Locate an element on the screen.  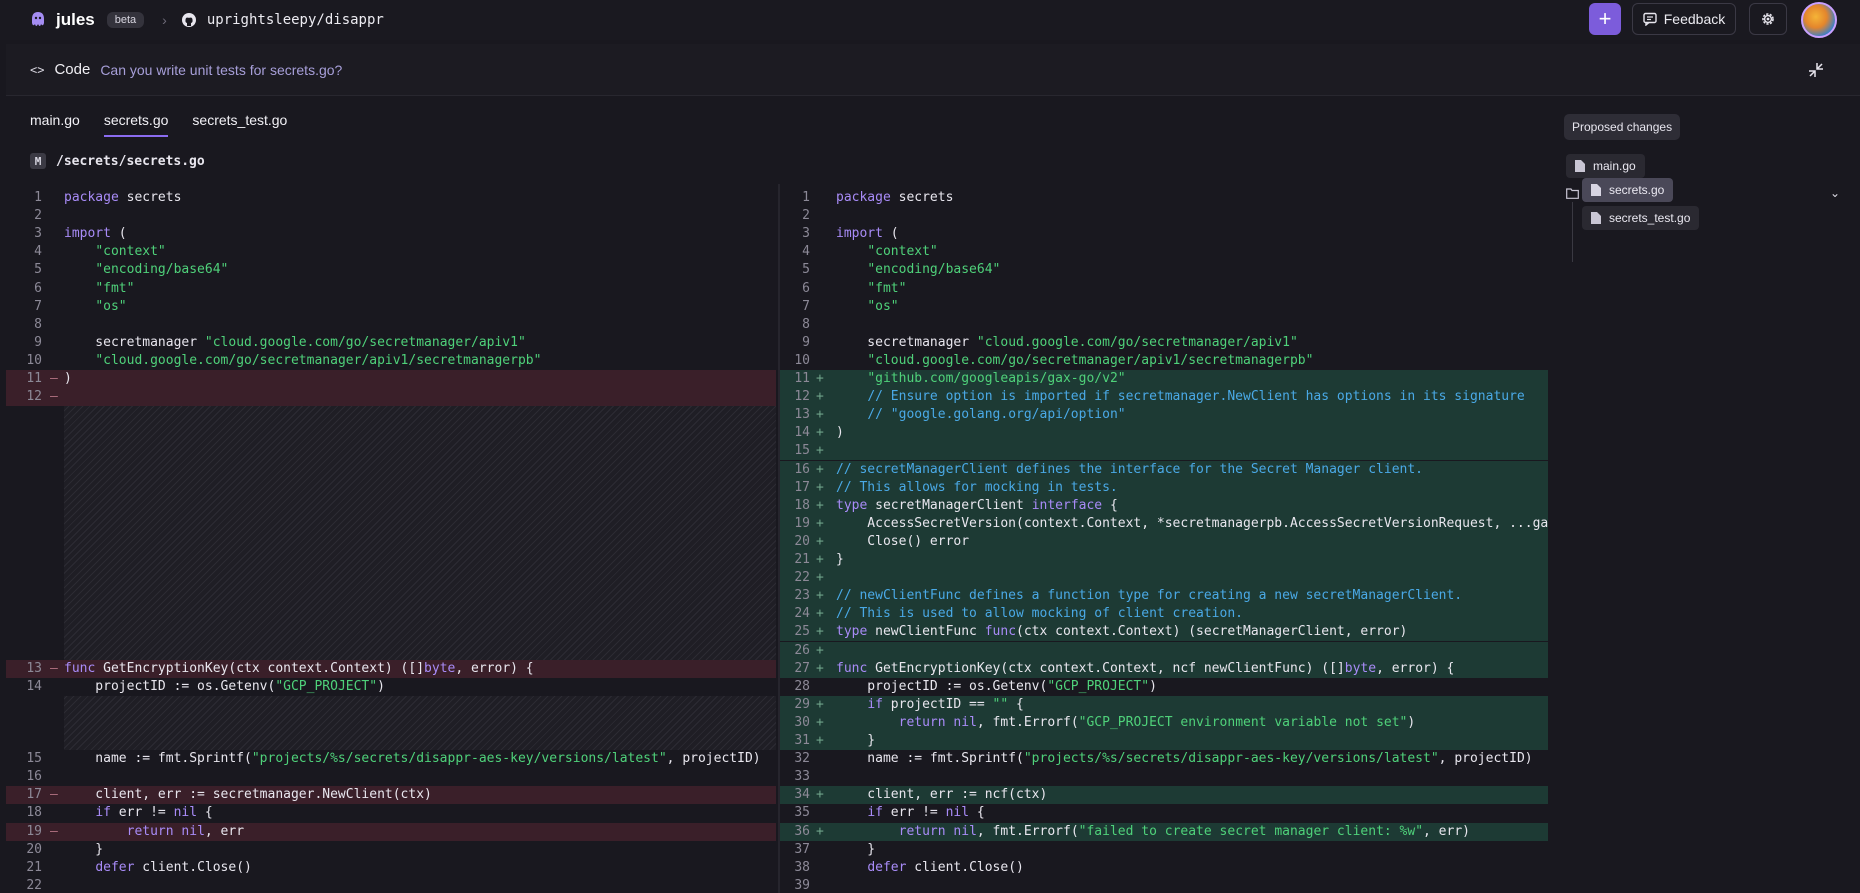
added-line: 26 + is located at coordinates (1164, 650).